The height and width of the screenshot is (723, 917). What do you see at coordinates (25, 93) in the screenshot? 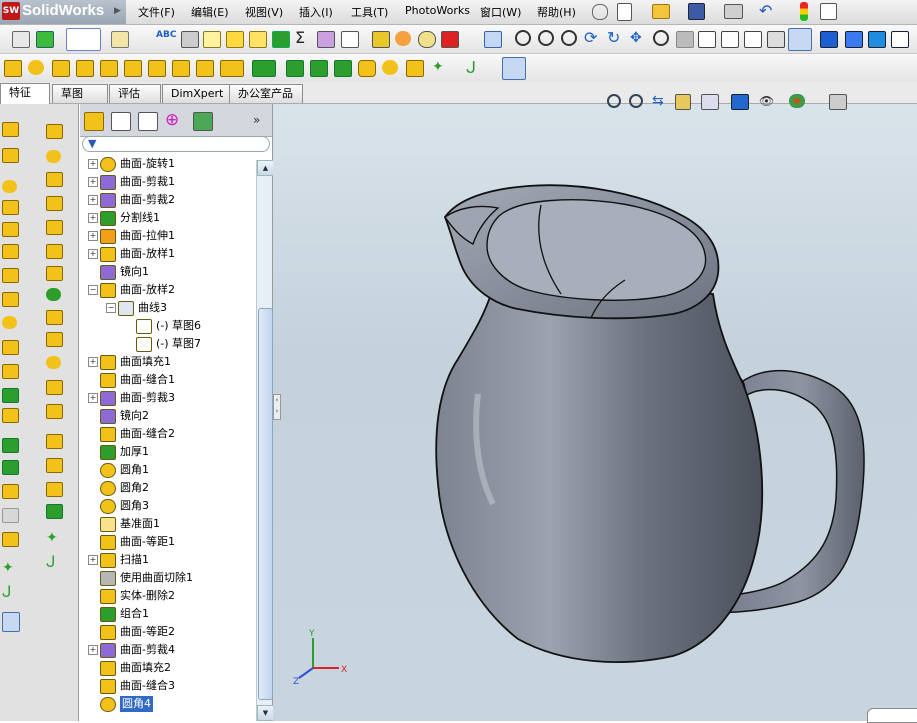
I see `tab-features: 特征` at bounding box center [25, 93].